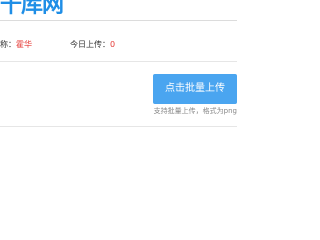 The image size is (320, 240). Describe the element at coordinates (195, 111) in the screenshot. I see `upload-format-hint: 支持批量上传，格式为png` at that location.